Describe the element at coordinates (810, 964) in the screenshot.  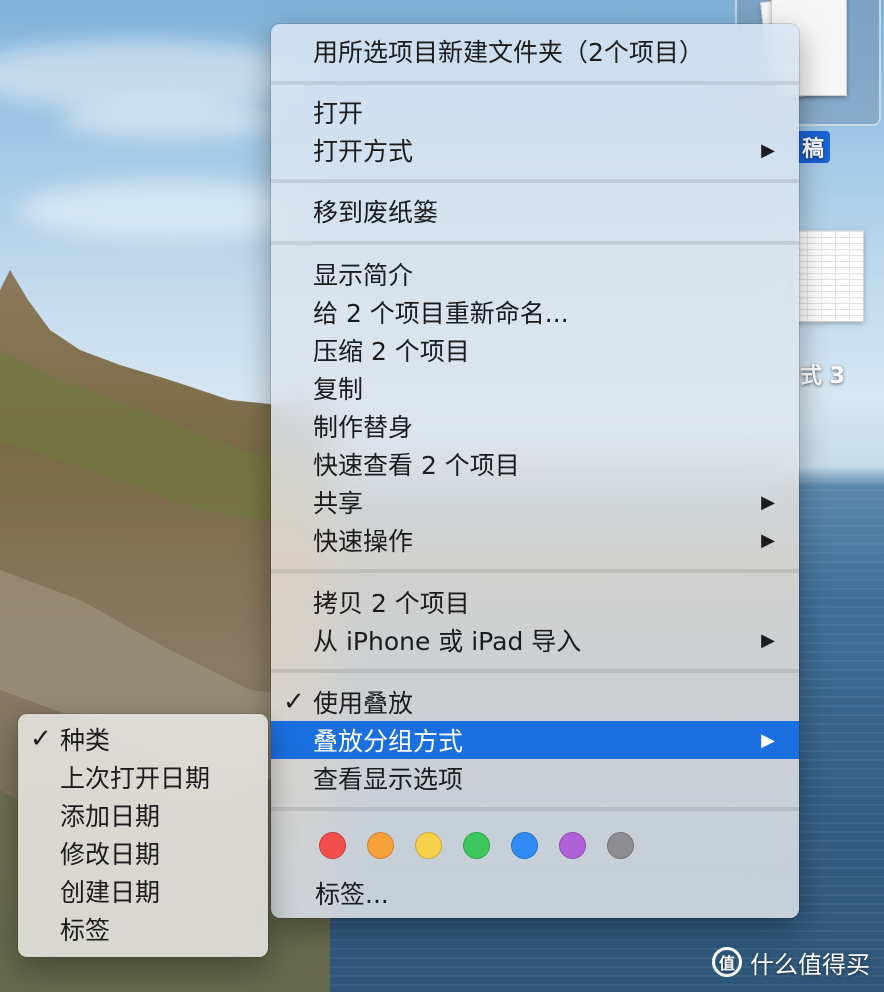
I see `watermark-text: 什么值得买` at that location.